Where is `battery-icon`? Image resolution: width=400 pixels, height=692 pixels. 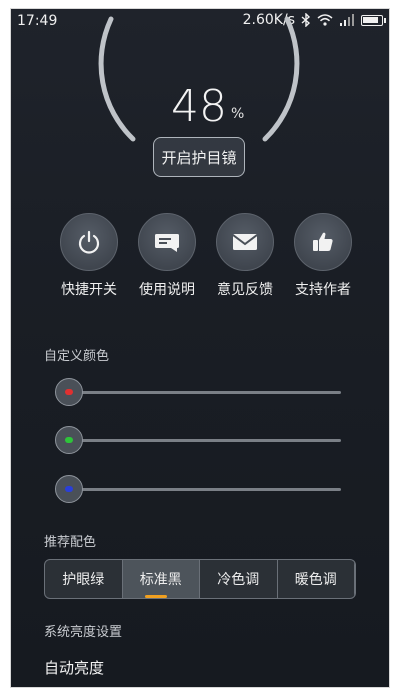 battery-icon is located at coordinates (373, 20).